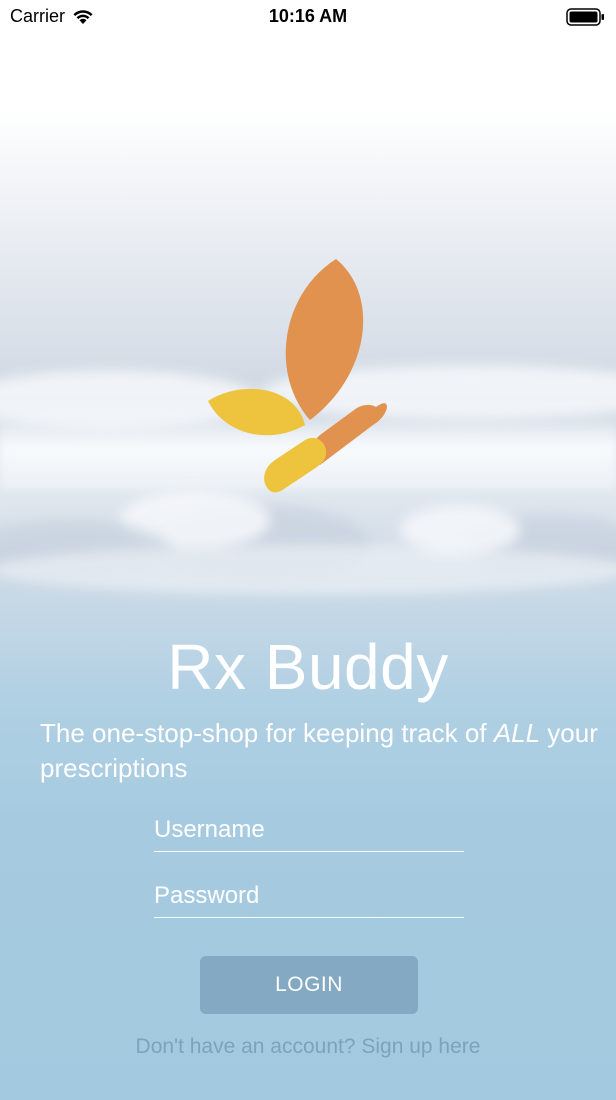  What do you see at coordinates (309, 830) in the screenshot?
I see `username-field` at bounding box center [309, 830].